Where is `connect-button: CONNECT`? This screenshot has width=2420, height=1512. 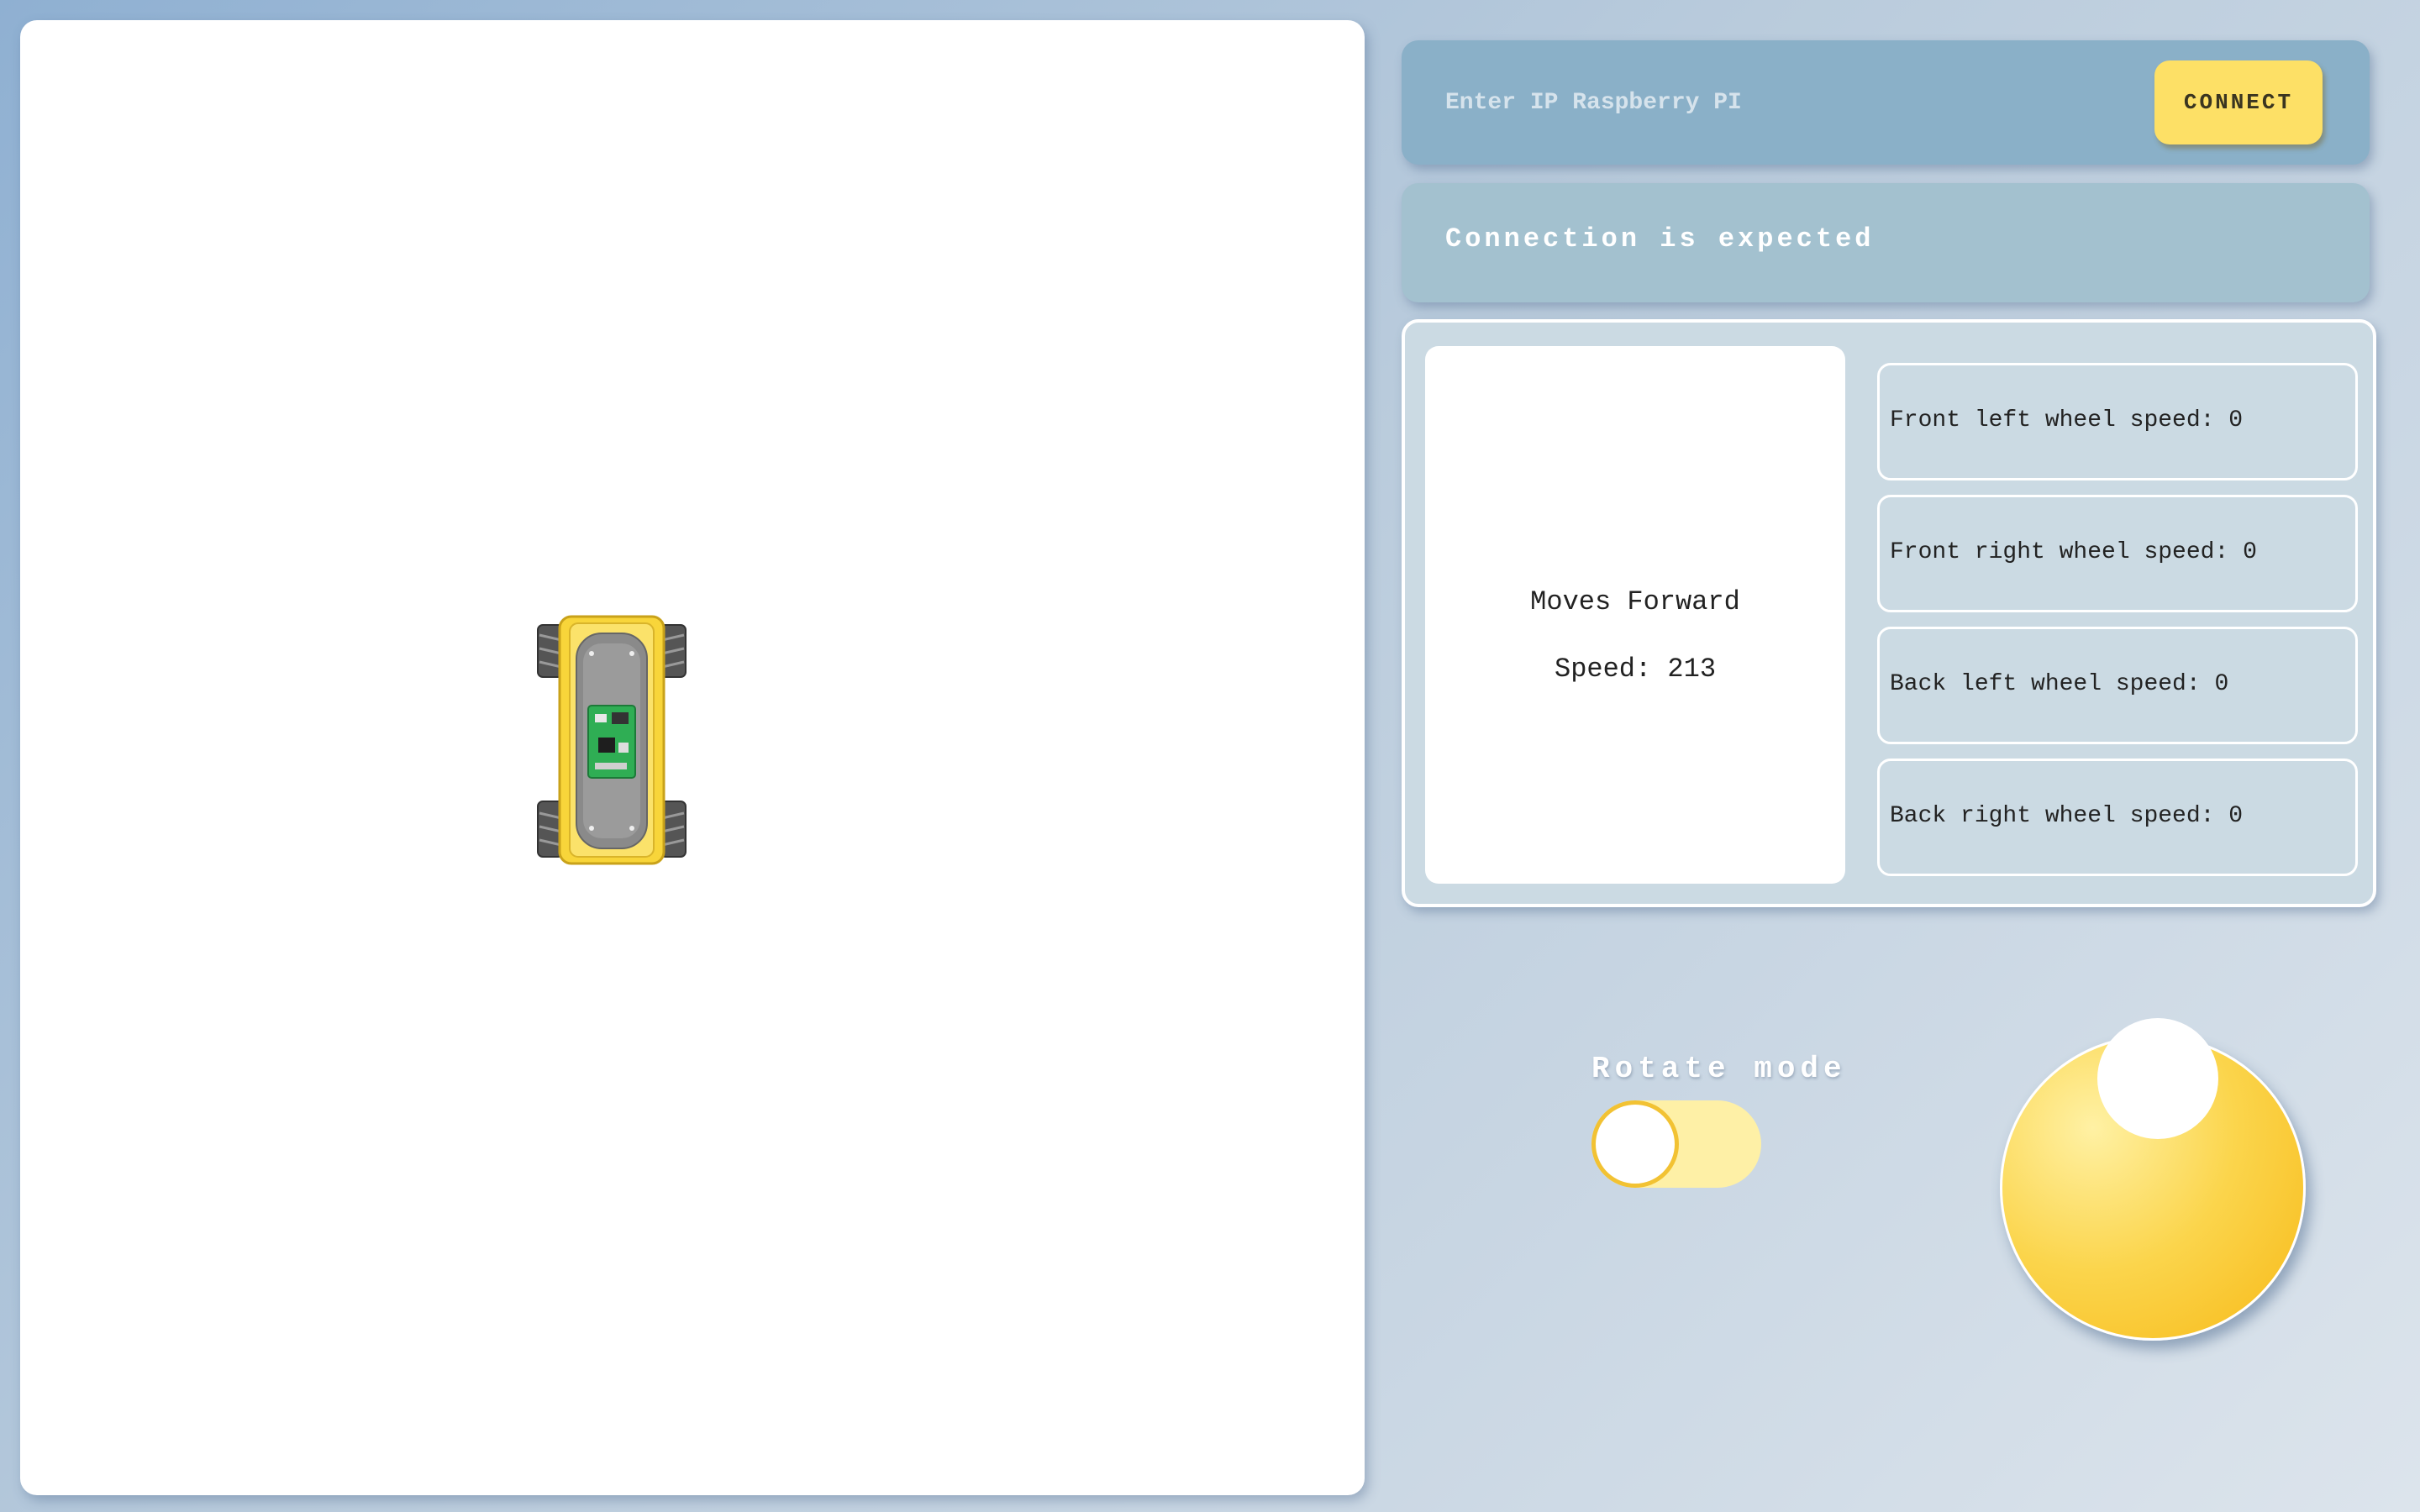 connect-button: CONNECT is located at coordinates (2238, 102).